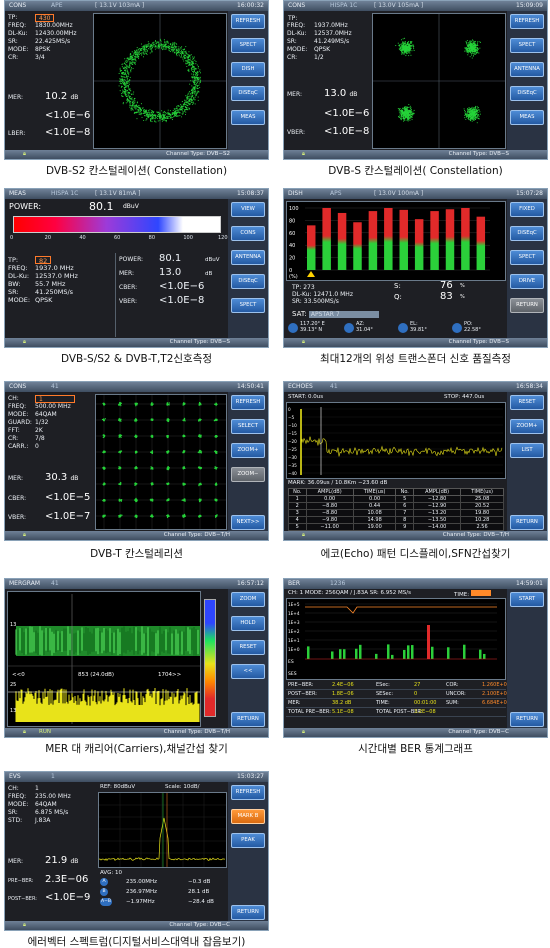 The width and height of the screenshot is (550, 948). I want to click on tp-field: 82, so click(43, 260).